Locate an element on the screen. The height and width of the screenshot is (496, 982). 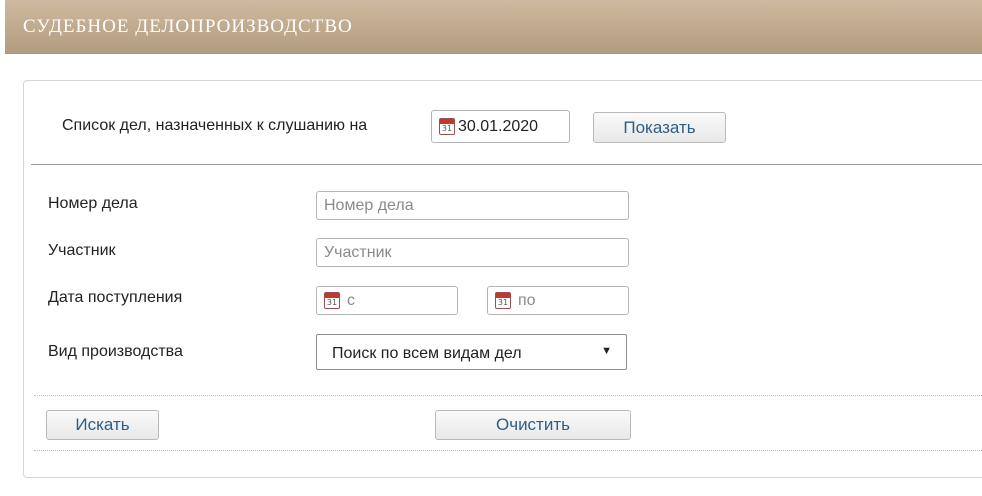
receipt-date-from-field: 31 is located at coordinates (387, 300).